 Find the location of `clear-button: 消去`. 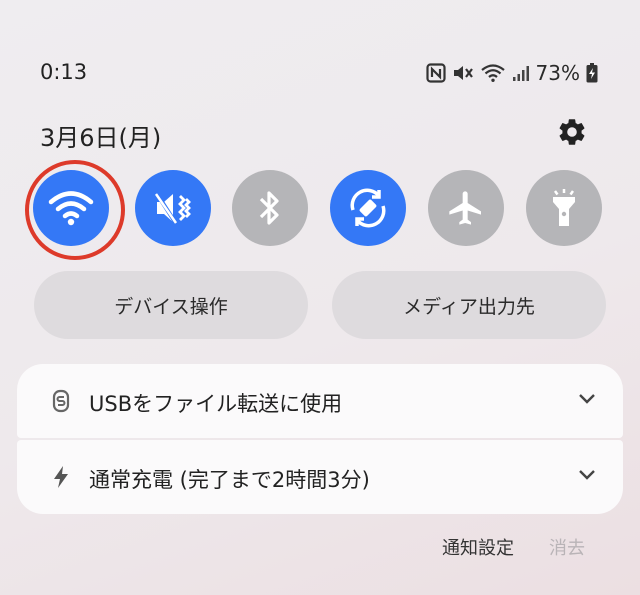

clear-button: 消去 is located at coordinates (567, 547).